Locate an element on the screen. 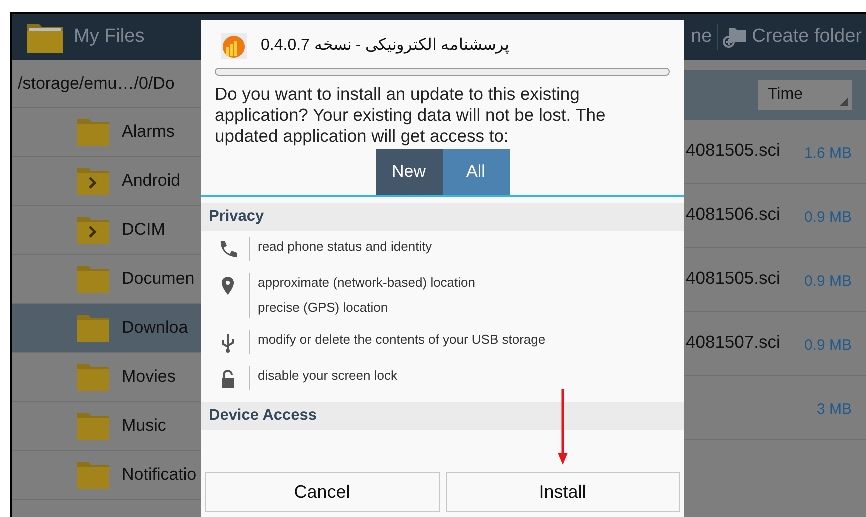 The height and width of the screenshot is (517, 866). path-label: /storage/emu…/0/Do is located at coordinates (96, 83).